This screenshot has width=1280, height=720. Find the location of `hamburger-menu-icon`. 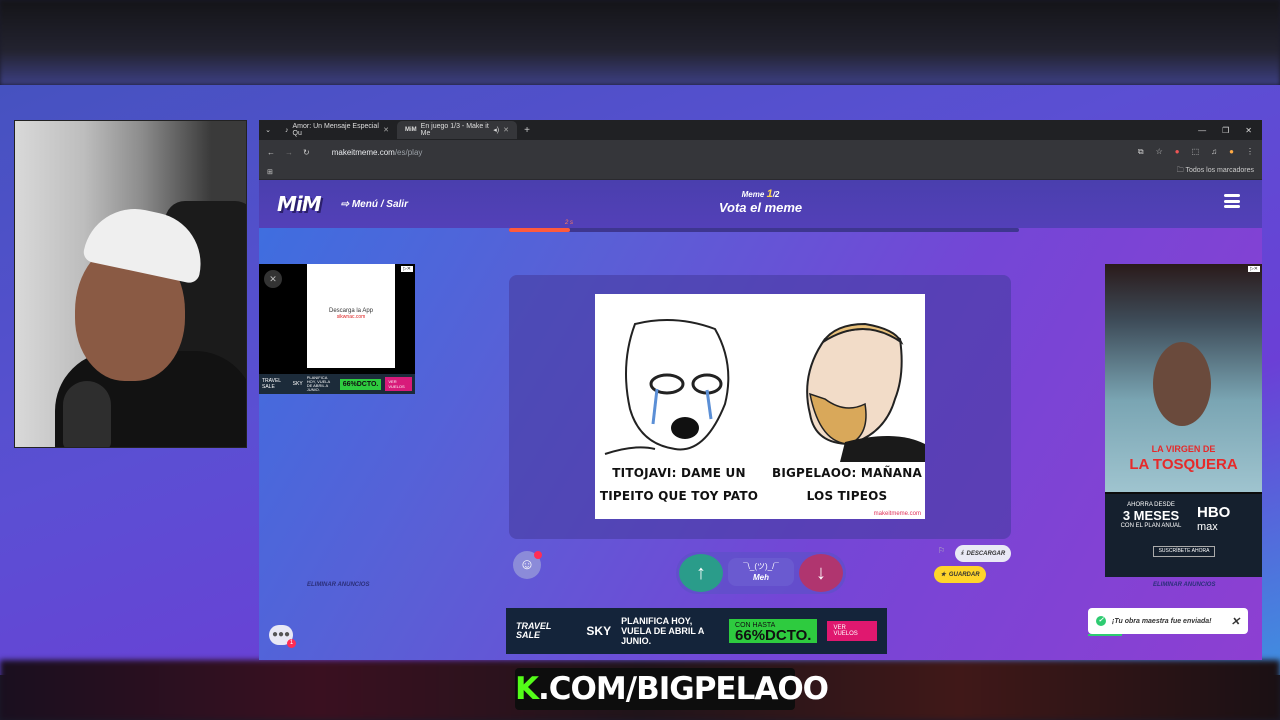

hamburger-menu-icon is located at coordinates (1232, 201).